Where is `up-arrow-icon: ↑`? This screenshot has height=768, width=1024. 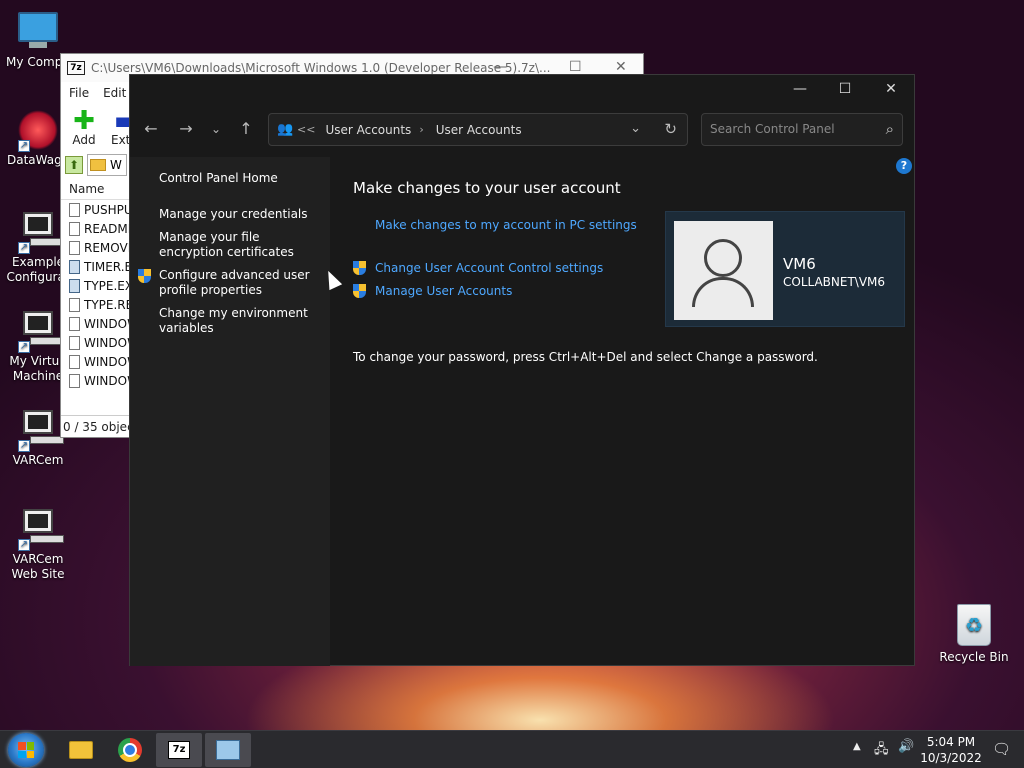 up-arrow-icon: ↑ is located at coordinates (246, 128).